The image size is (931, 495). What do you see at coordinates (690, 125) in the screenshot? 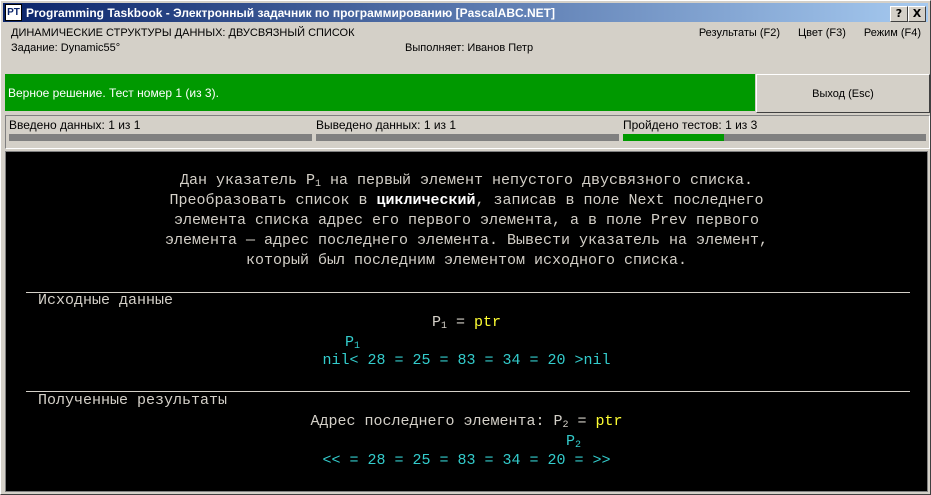
I see `tests-counter: Пройдено тестов: 1 из 3` at bounding box center [690, 125].